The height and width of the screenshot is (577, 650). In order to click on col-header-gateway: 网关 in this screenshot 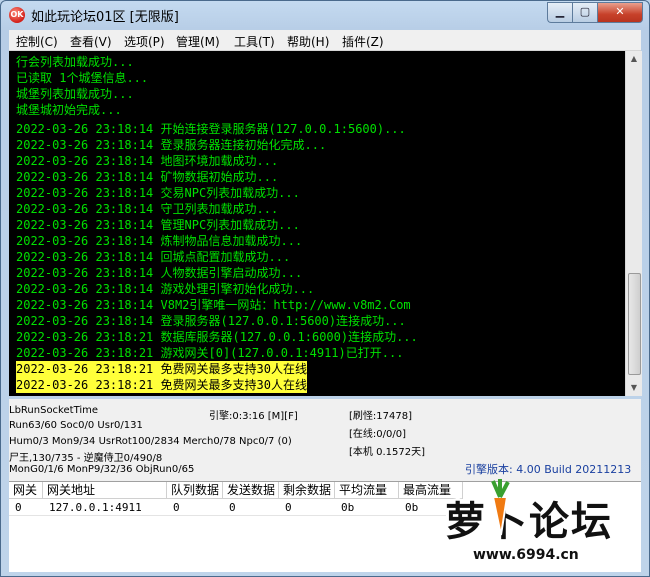, I will do `click(26, 490)`.